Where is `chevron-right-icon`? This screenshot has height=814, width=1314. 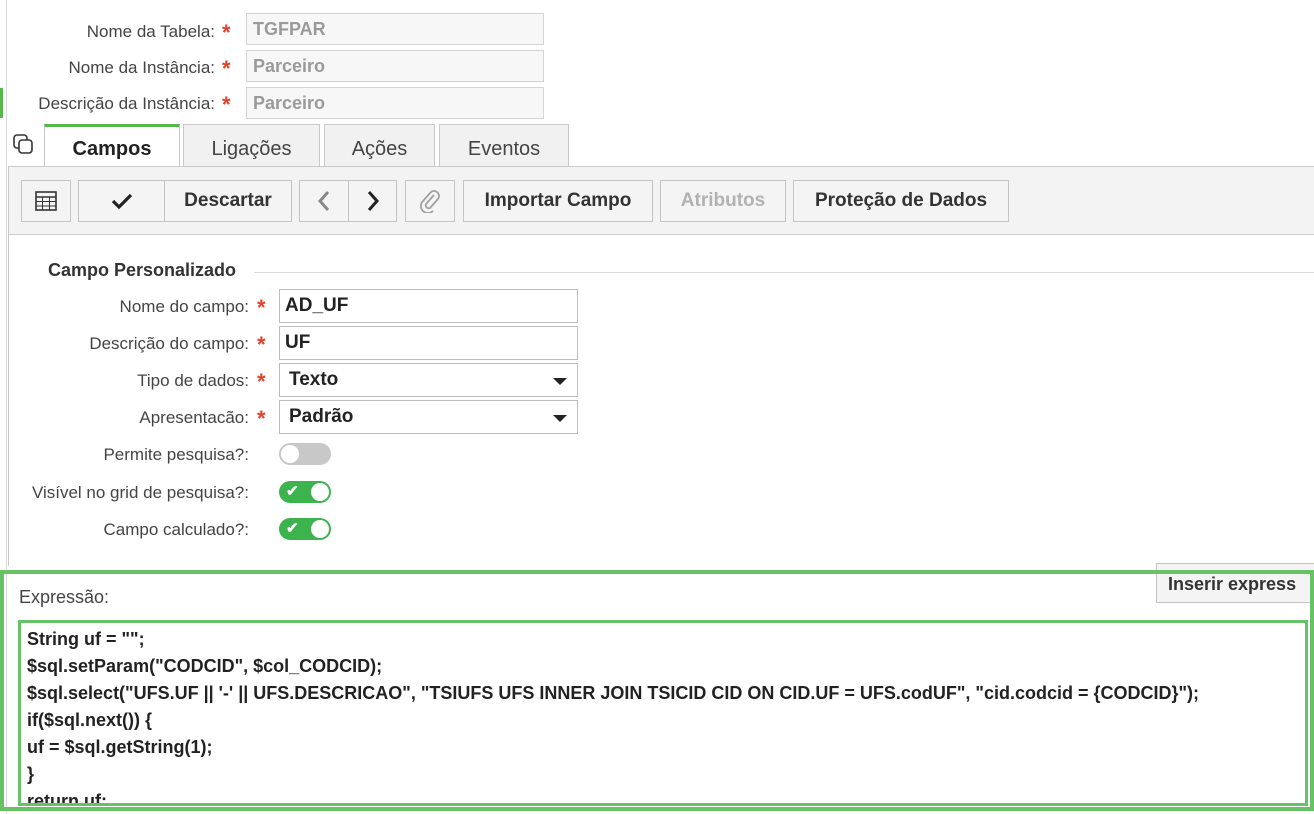 chevron-right-icon is located at coordinates (373, 200).